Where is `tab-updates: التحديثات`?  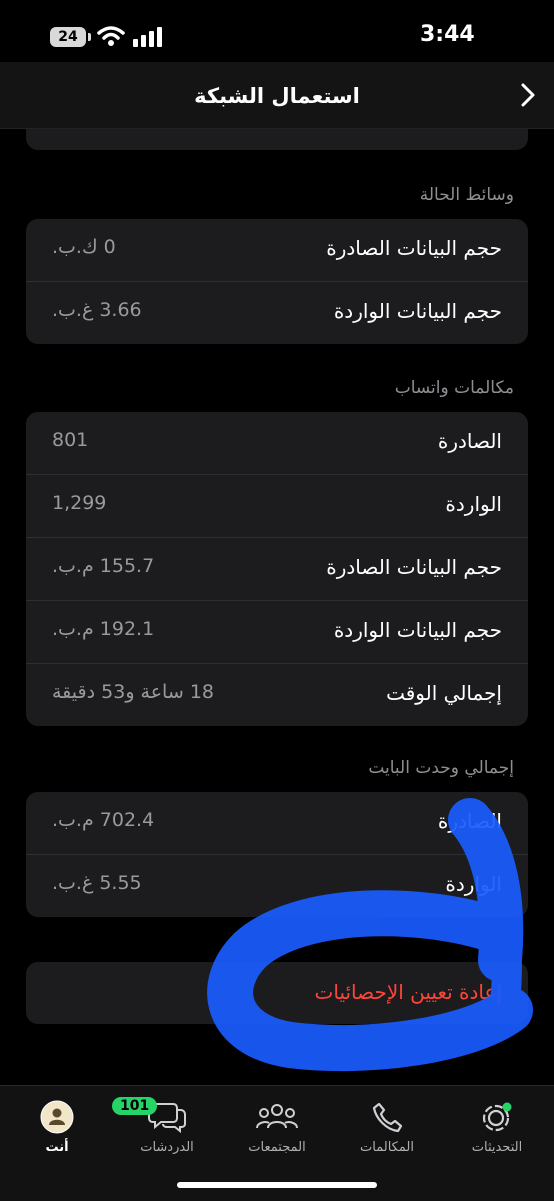 tab-updates: التحديثات is located at coordinates (497, 1127).